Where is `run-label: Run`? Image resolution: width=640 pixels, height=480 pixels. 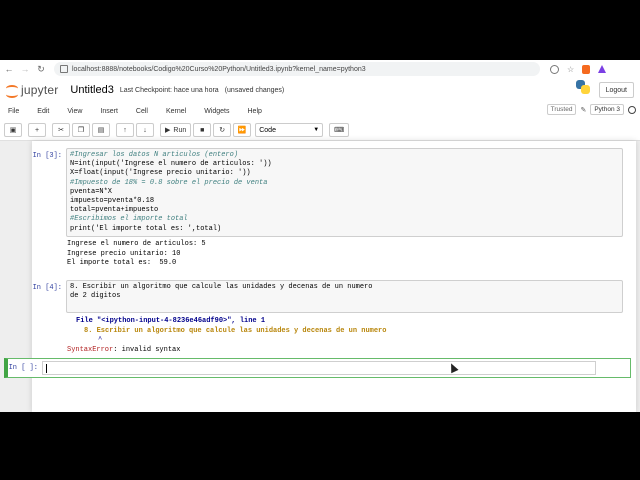 run-label: Run is located at coordinates (180, 130).